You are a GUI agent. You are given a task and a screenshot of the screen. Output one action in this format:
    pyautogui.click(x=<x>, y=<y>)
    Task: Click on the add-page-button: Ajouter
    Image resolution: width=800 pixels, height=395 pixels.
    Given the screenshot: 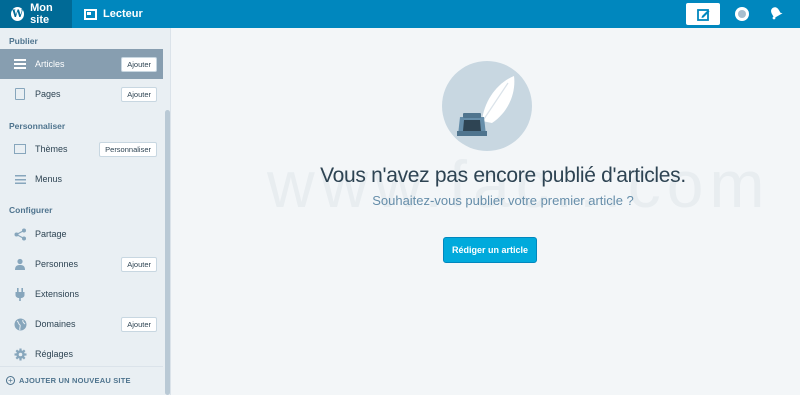 What is the action you would take?
    pyautogui.click(x=139, y=94)
    